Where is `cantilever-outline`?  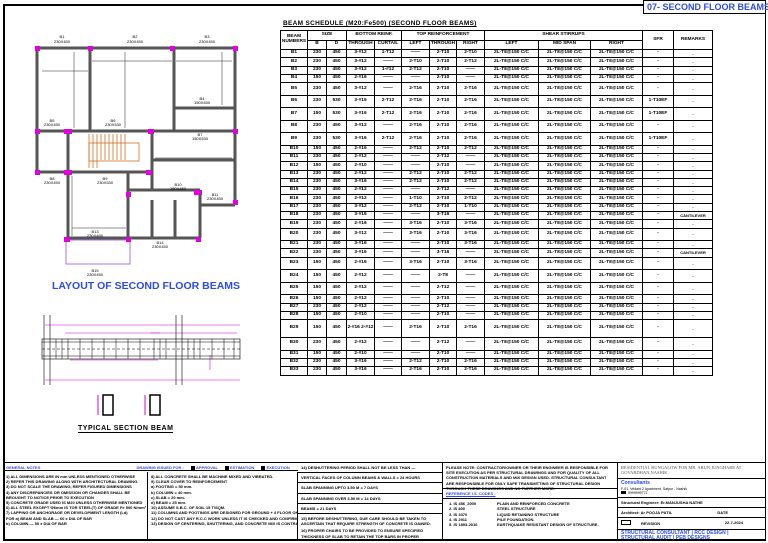
cantilever-outline is located at coordinates (98, 252).